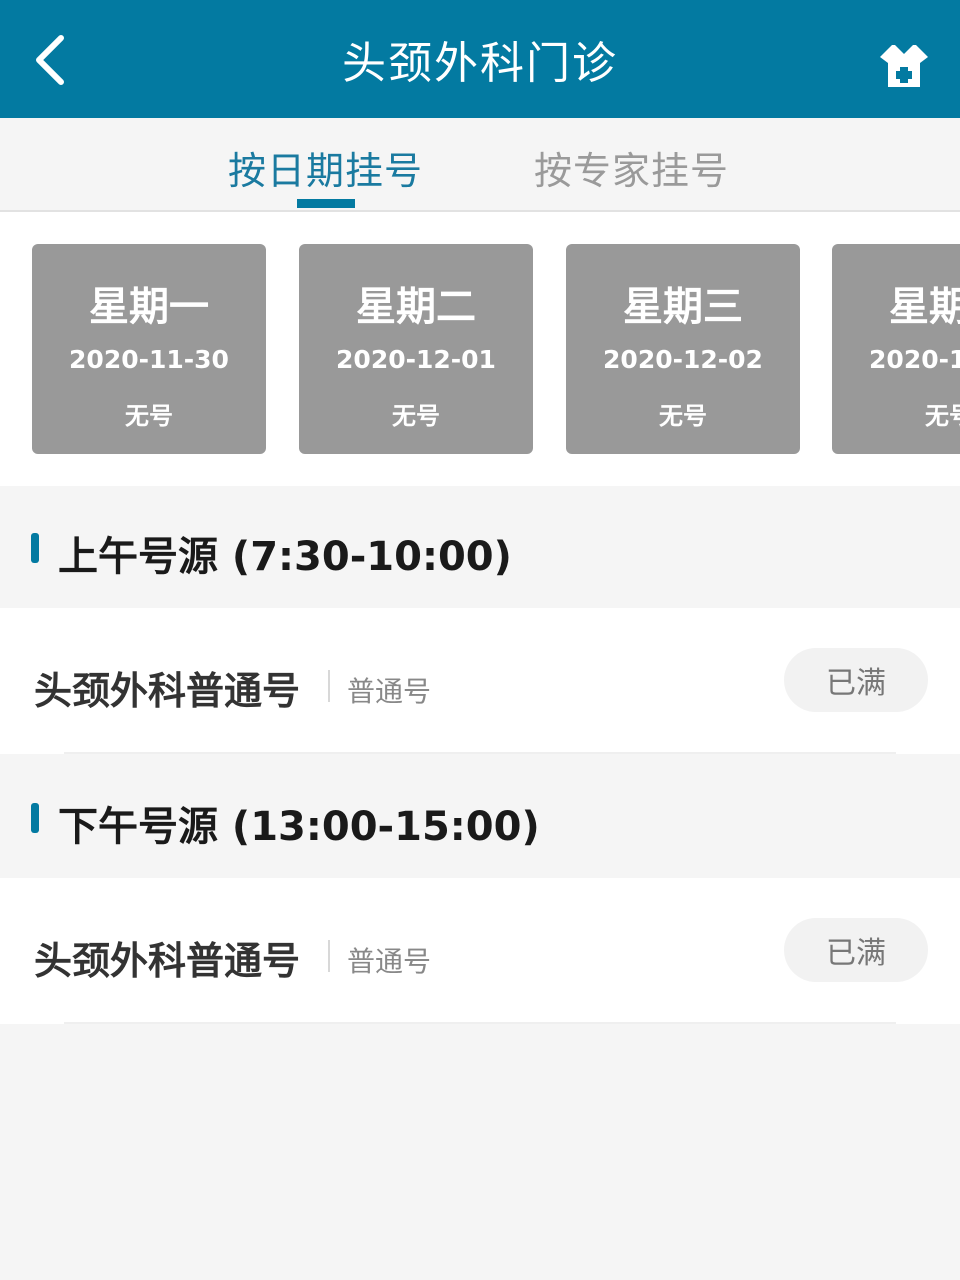 Image resolution: width=960 pixels, height=1280 pixels. What do you see at coordinates (149, 307) in the screenshot?
I see `day-weekday: 星期一` at bounding box center [149, 307].